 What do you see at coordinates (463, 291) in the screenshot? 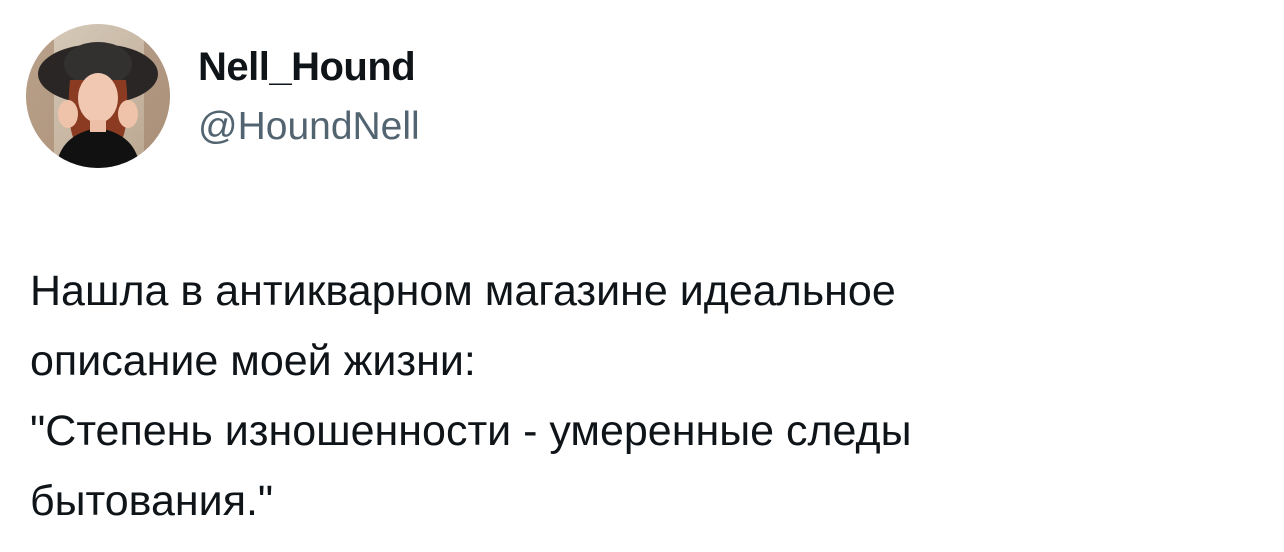
I see `tweet-text-line: Нашла в антикварном магазине идеальное` at bounding box center [463, 291].